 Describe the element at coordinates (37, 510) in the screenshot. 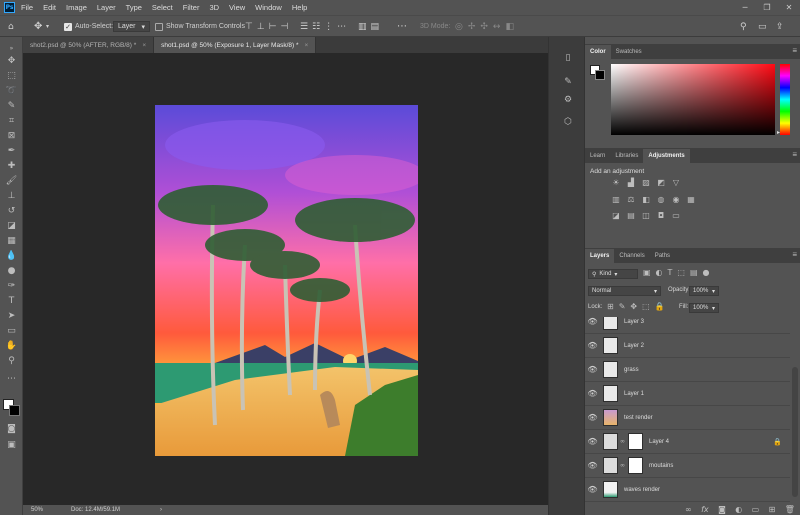

I see `zoom-level: 50%` at that location.